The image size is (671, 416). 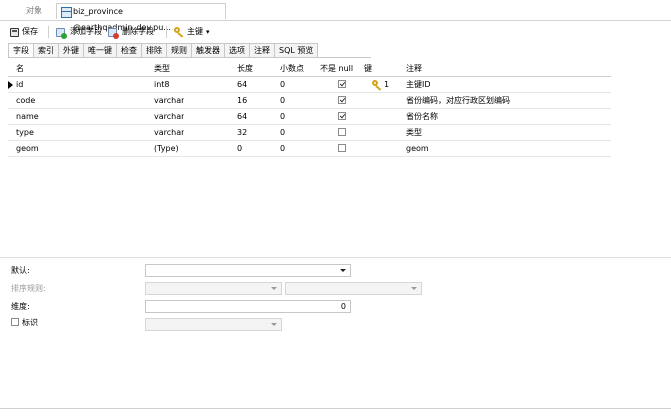 I want to click on primary-key-label: 主键, so click(x=195, y=31).